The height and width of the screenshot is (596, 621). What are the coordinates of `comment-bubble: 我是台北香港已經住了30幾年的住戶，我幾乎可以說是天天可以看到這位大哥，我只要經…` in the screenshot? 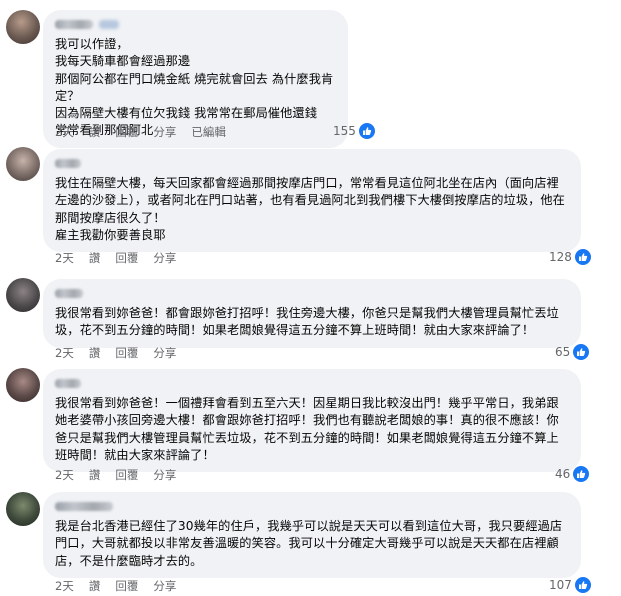 It's located at (312, 535).